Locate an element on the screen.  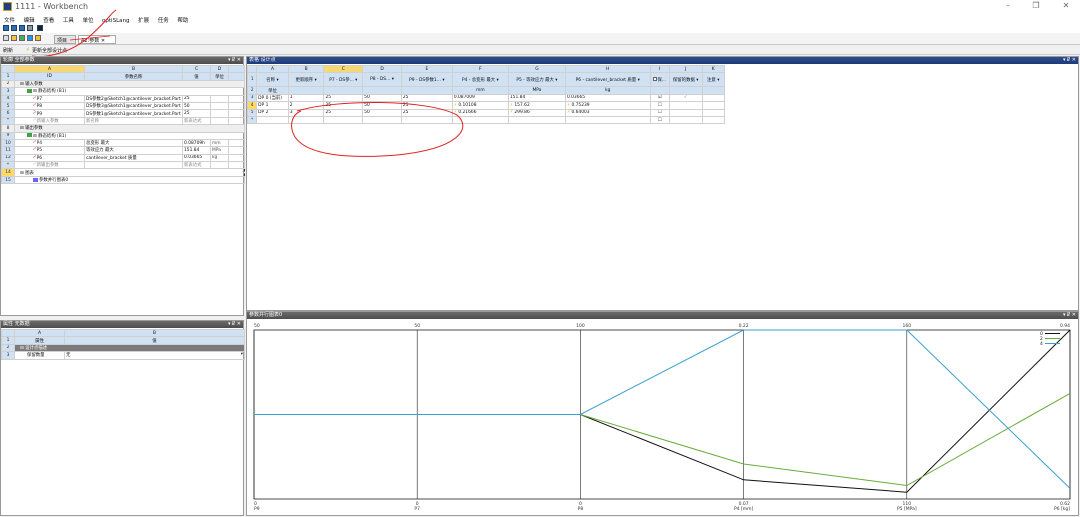
menu-jobs: 任务 is located at coordinates (163, 20).